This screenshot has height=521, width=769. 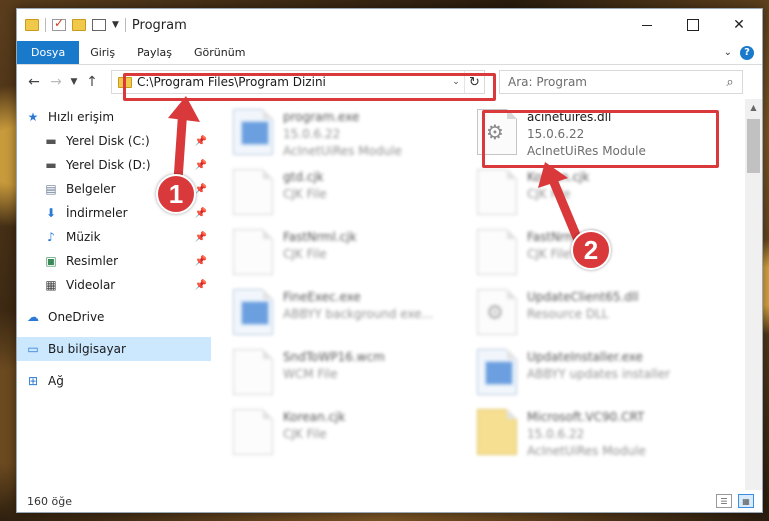 What do you see at coordinates (753, 294) in the screenshot?
I see `vertical-scrollbar: ▲` at bounding box center [753, 294].